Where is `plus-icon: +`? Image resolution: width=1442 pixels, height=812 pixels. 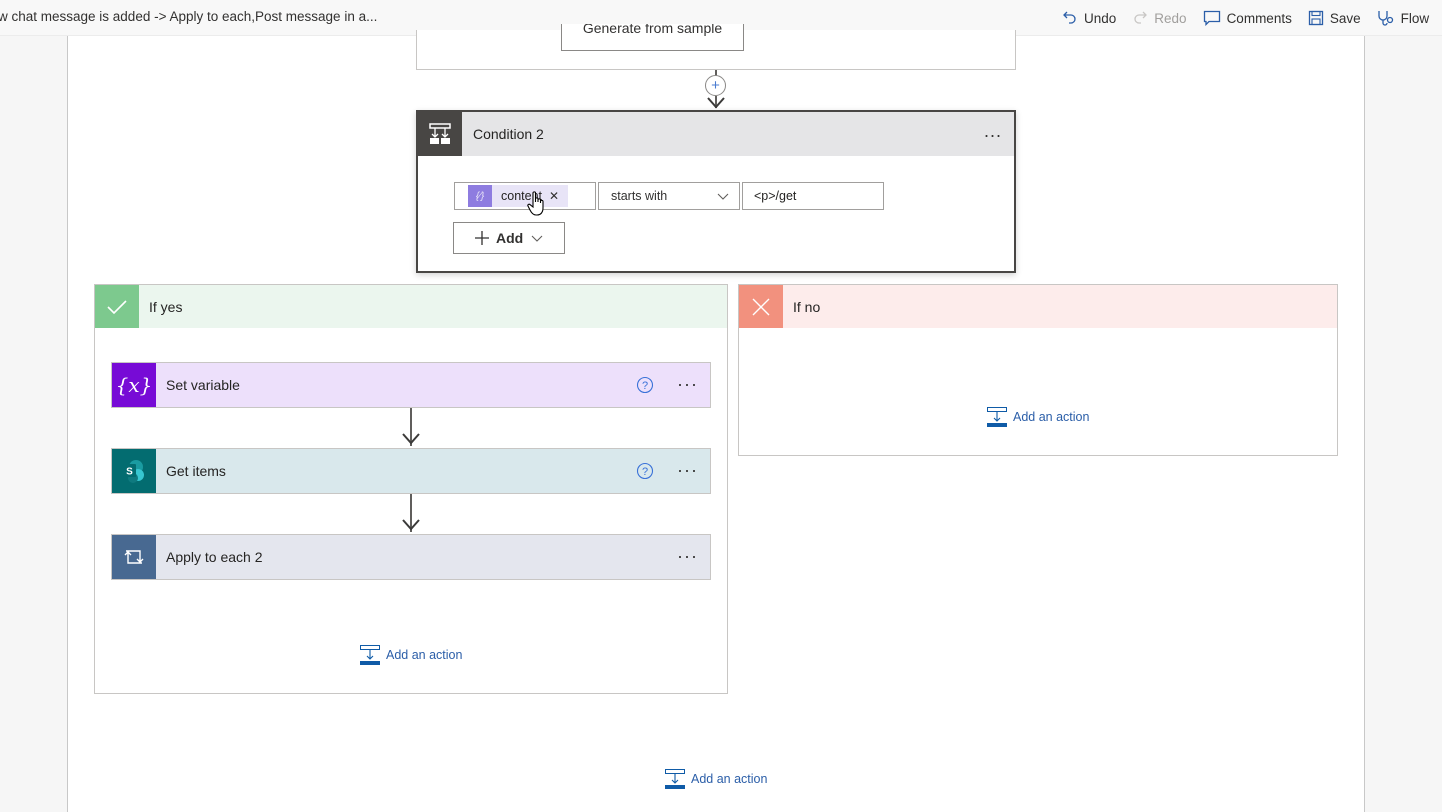 plus-icon: + is located at coordinates (715, 85).